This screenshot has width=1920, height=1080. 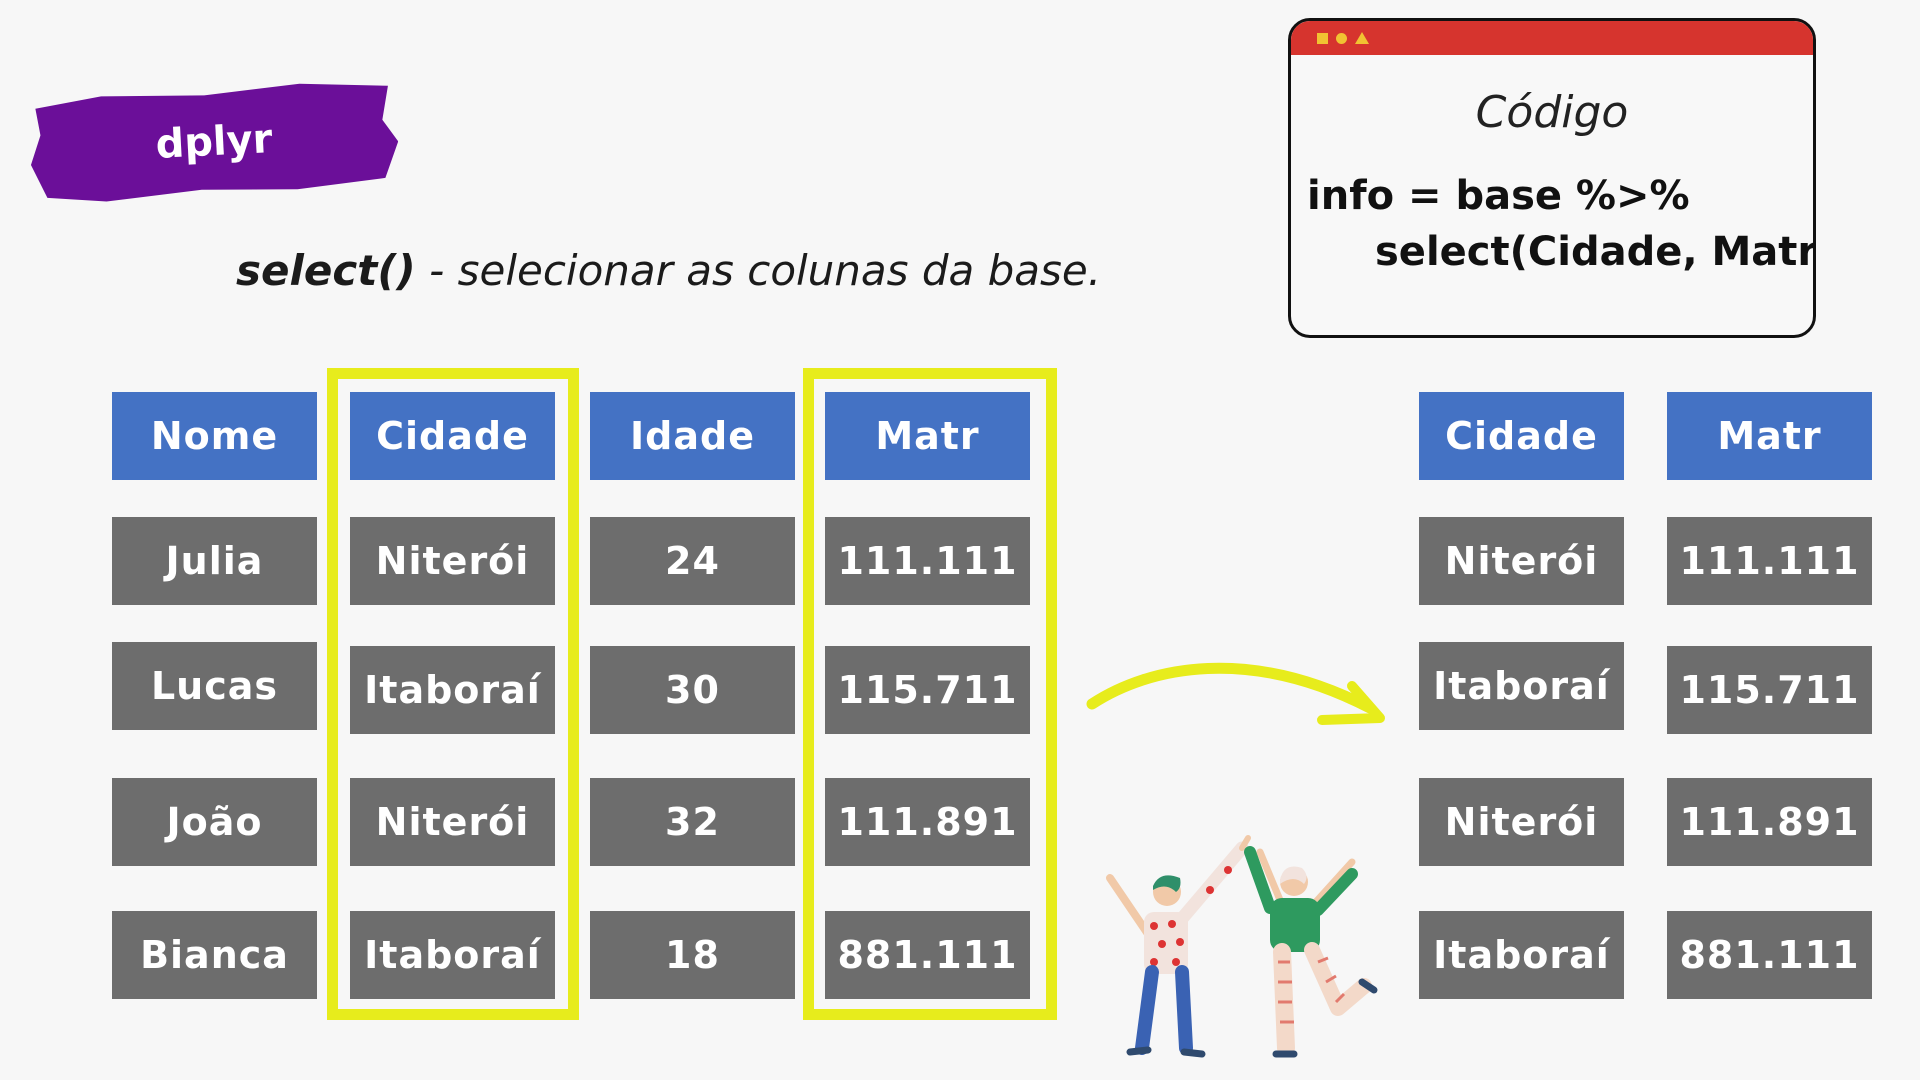 What do you see at coordinates (1322, 38) in the screenshot?
I see `square-icon` at bounding box center [1322, 38].